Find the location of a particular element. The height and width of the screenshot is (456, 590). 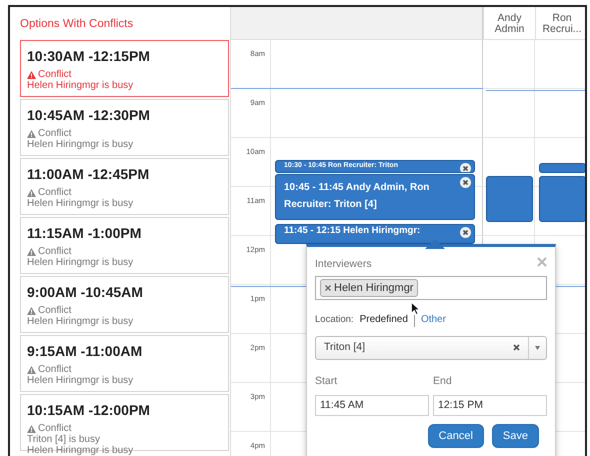

cancel-button: Cancel is located at coordinates (456, 436).